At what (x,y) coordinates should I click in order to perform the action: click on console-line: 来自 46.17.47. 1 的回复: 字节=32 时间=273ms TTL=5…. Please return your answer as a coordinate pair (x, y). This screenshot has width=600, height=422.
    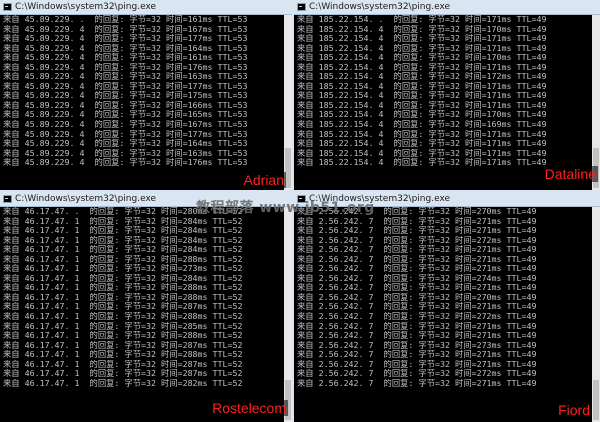
    Looking at the image, I should click on (123, 269).